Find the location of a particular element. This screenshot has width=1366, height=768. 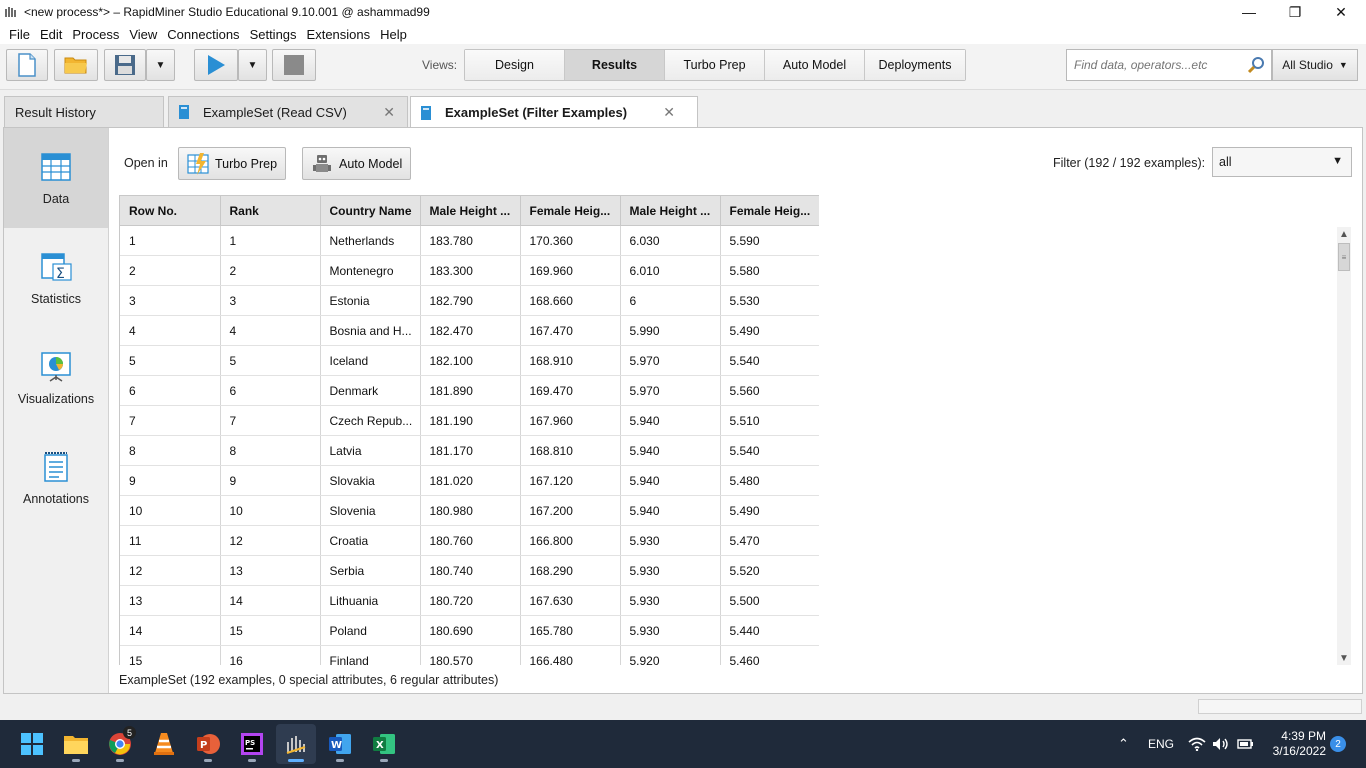

cell-row-no: 12 is located at coordinates (170, 570).